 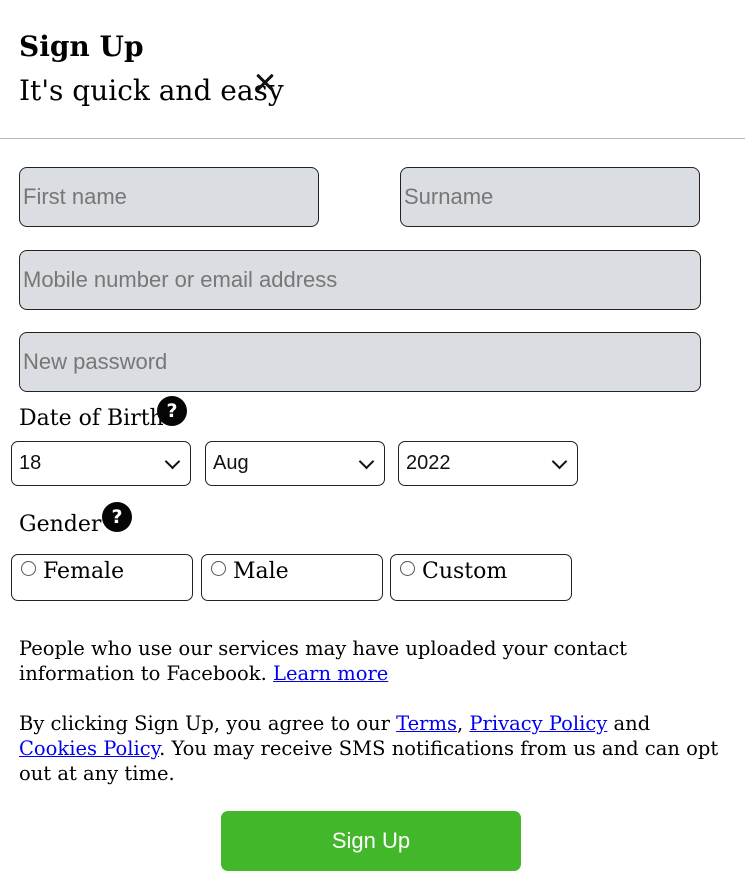 I want to click on first-name-input, so click(x=169, y=197).